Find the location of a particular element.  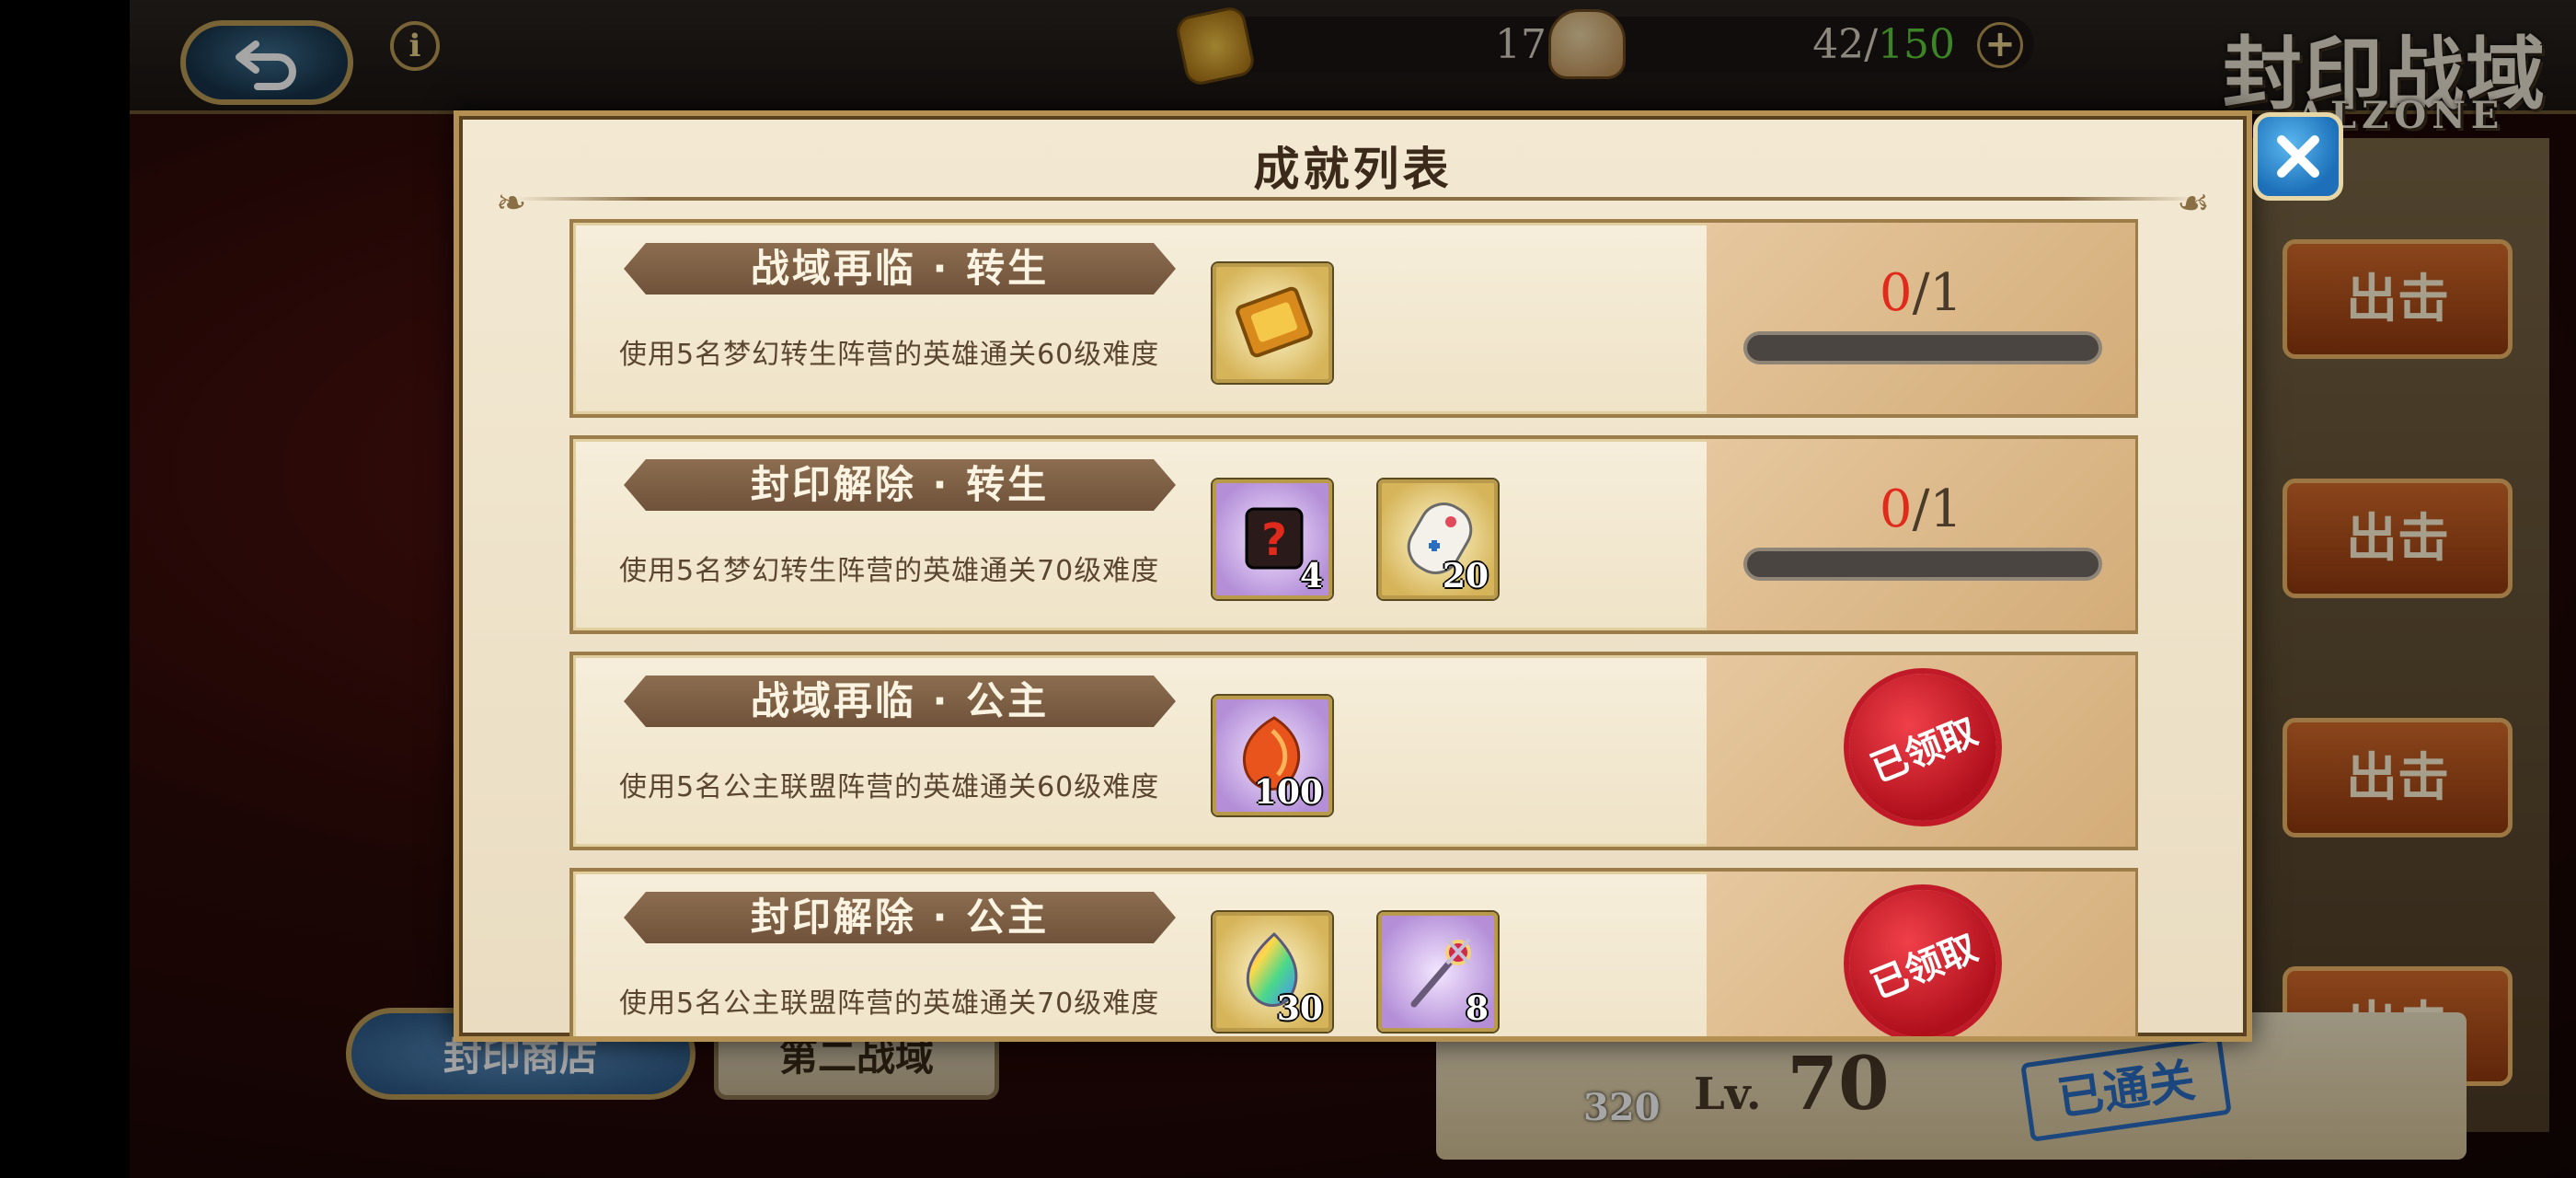

golden-ticket-icon is located at coordinates (1274, 322).